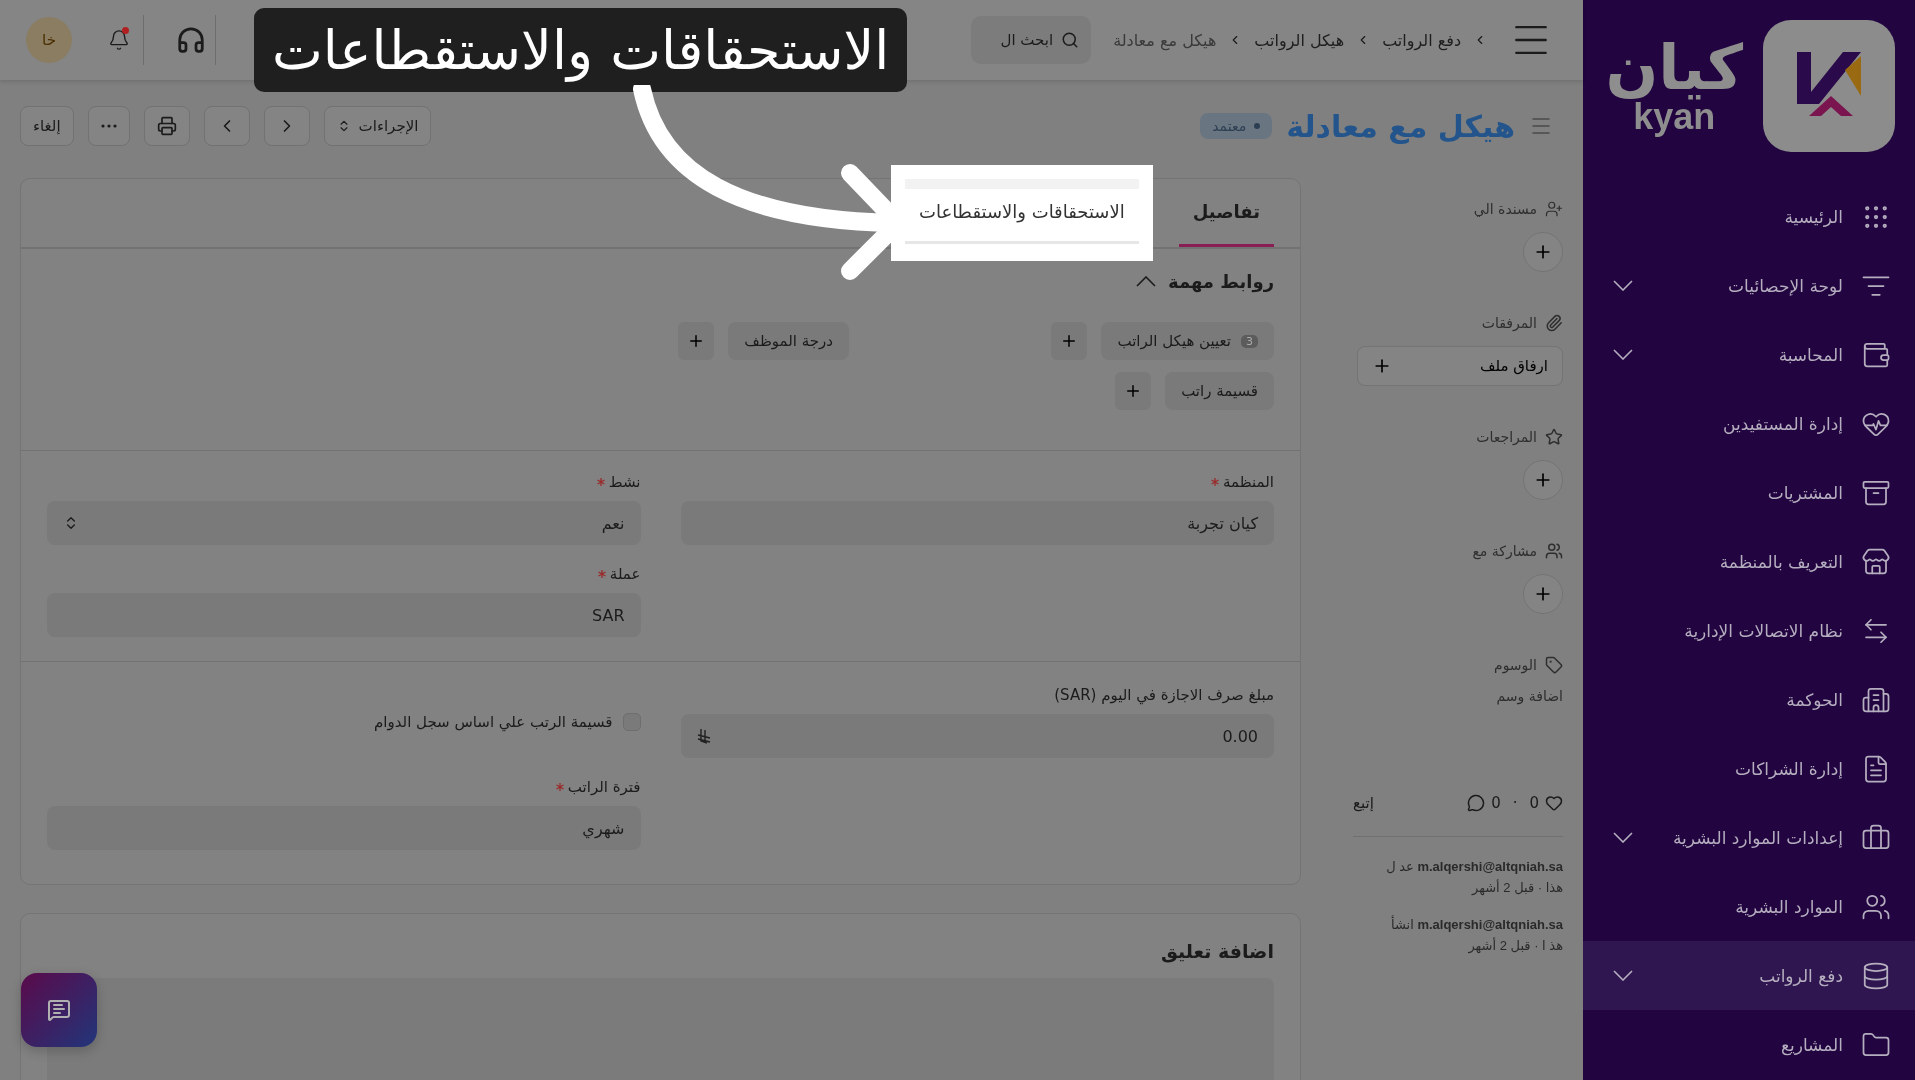  Describe the element at coordinates (344, 523) in the screenshot. I see `select-field: نعم` at that location.